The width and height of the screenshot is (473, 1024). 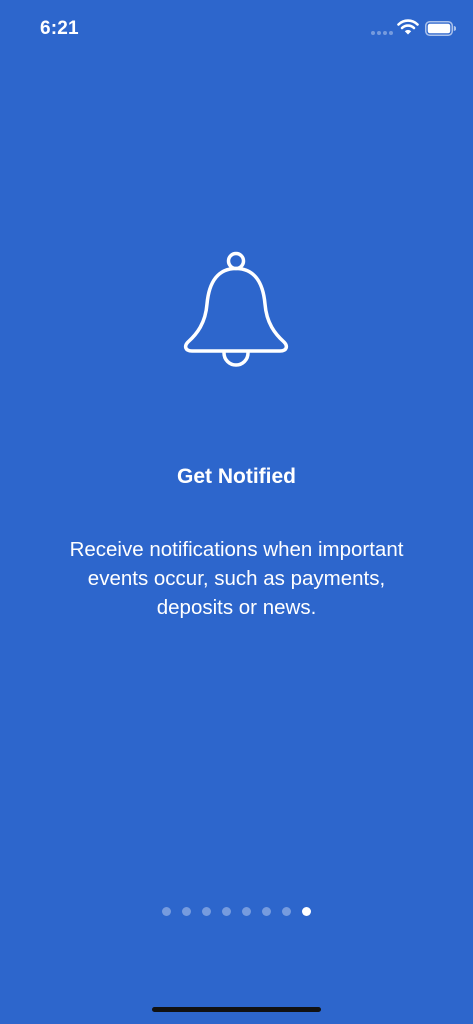 I want to click on page-dot-active, so click(x=306, y=911).